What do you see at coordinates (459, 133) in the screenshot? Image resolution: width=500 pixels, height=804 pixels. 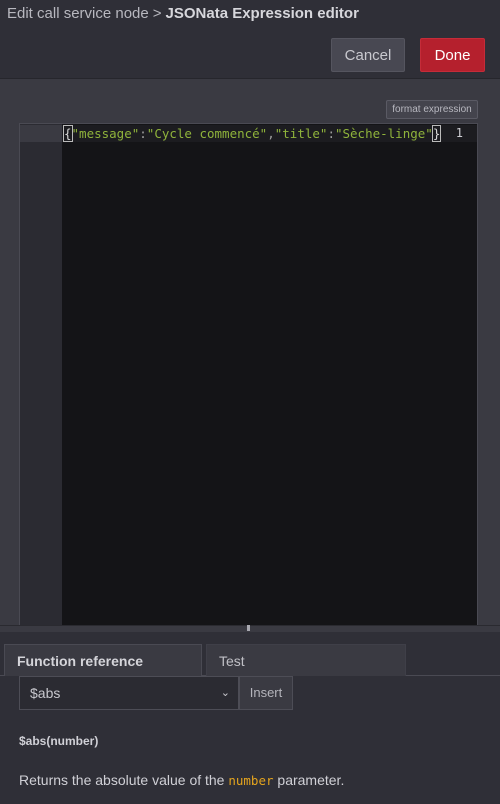 I see `line-number: 1` at bounding box center [459, 133].